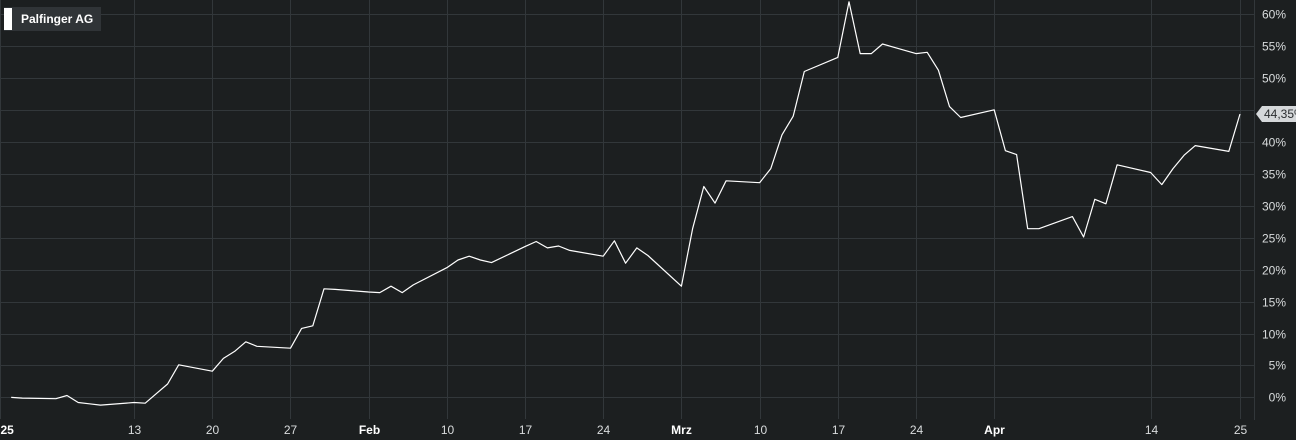 The width and height of the screenshot is (1296, 440). Describe the element at coordinates (57, 19) in the screenshot. I see `legend-label: Palfinger AG` at that location.